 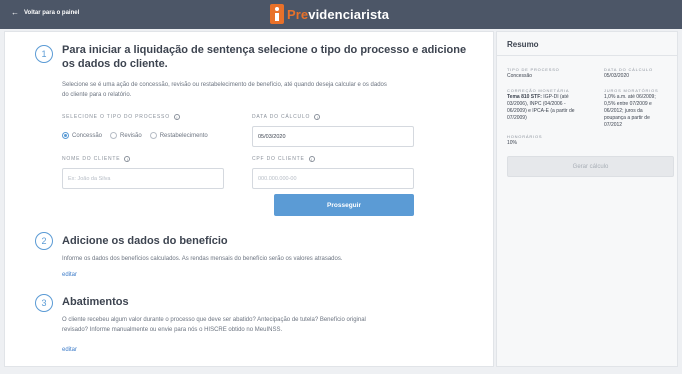 What do you see at coordinates (178, 135) in the screenshot?
I see `radio-restabelecimento: Restabelecimento` at bounding box center [178, 135].